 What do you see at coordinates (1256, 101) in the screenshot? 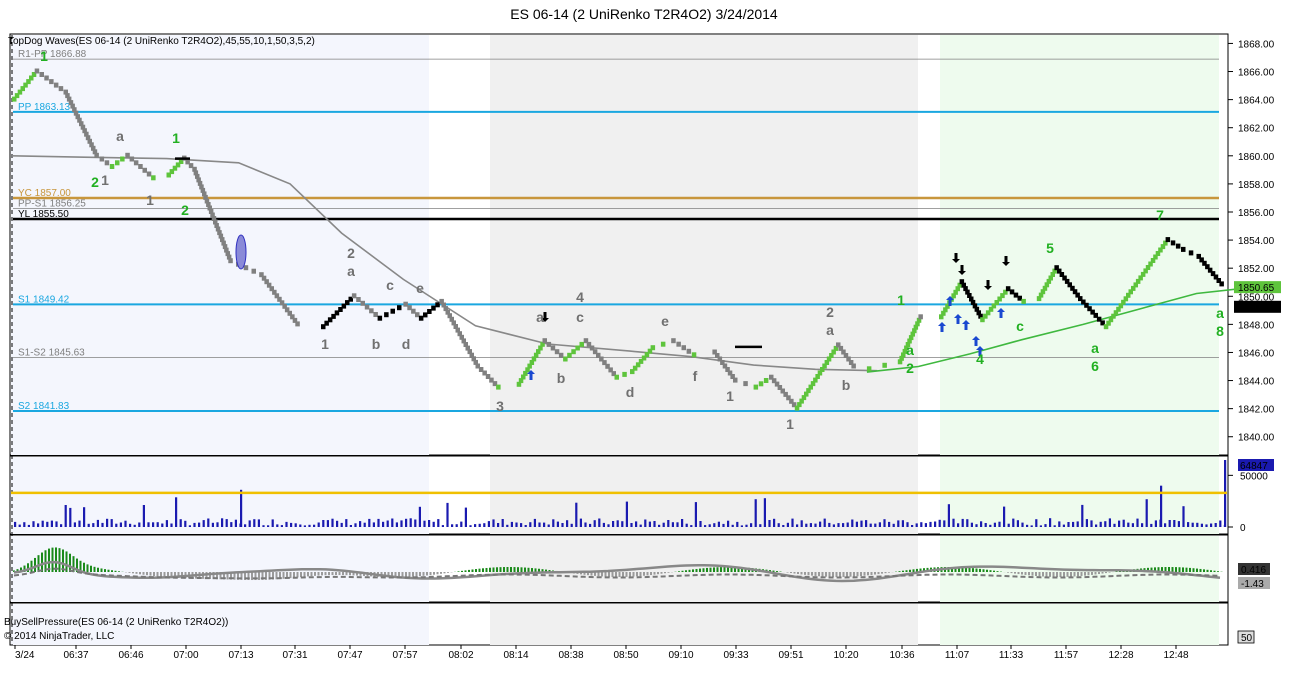
I see `price-tick-label: 1864.00` at bounding box center [1256, 101].